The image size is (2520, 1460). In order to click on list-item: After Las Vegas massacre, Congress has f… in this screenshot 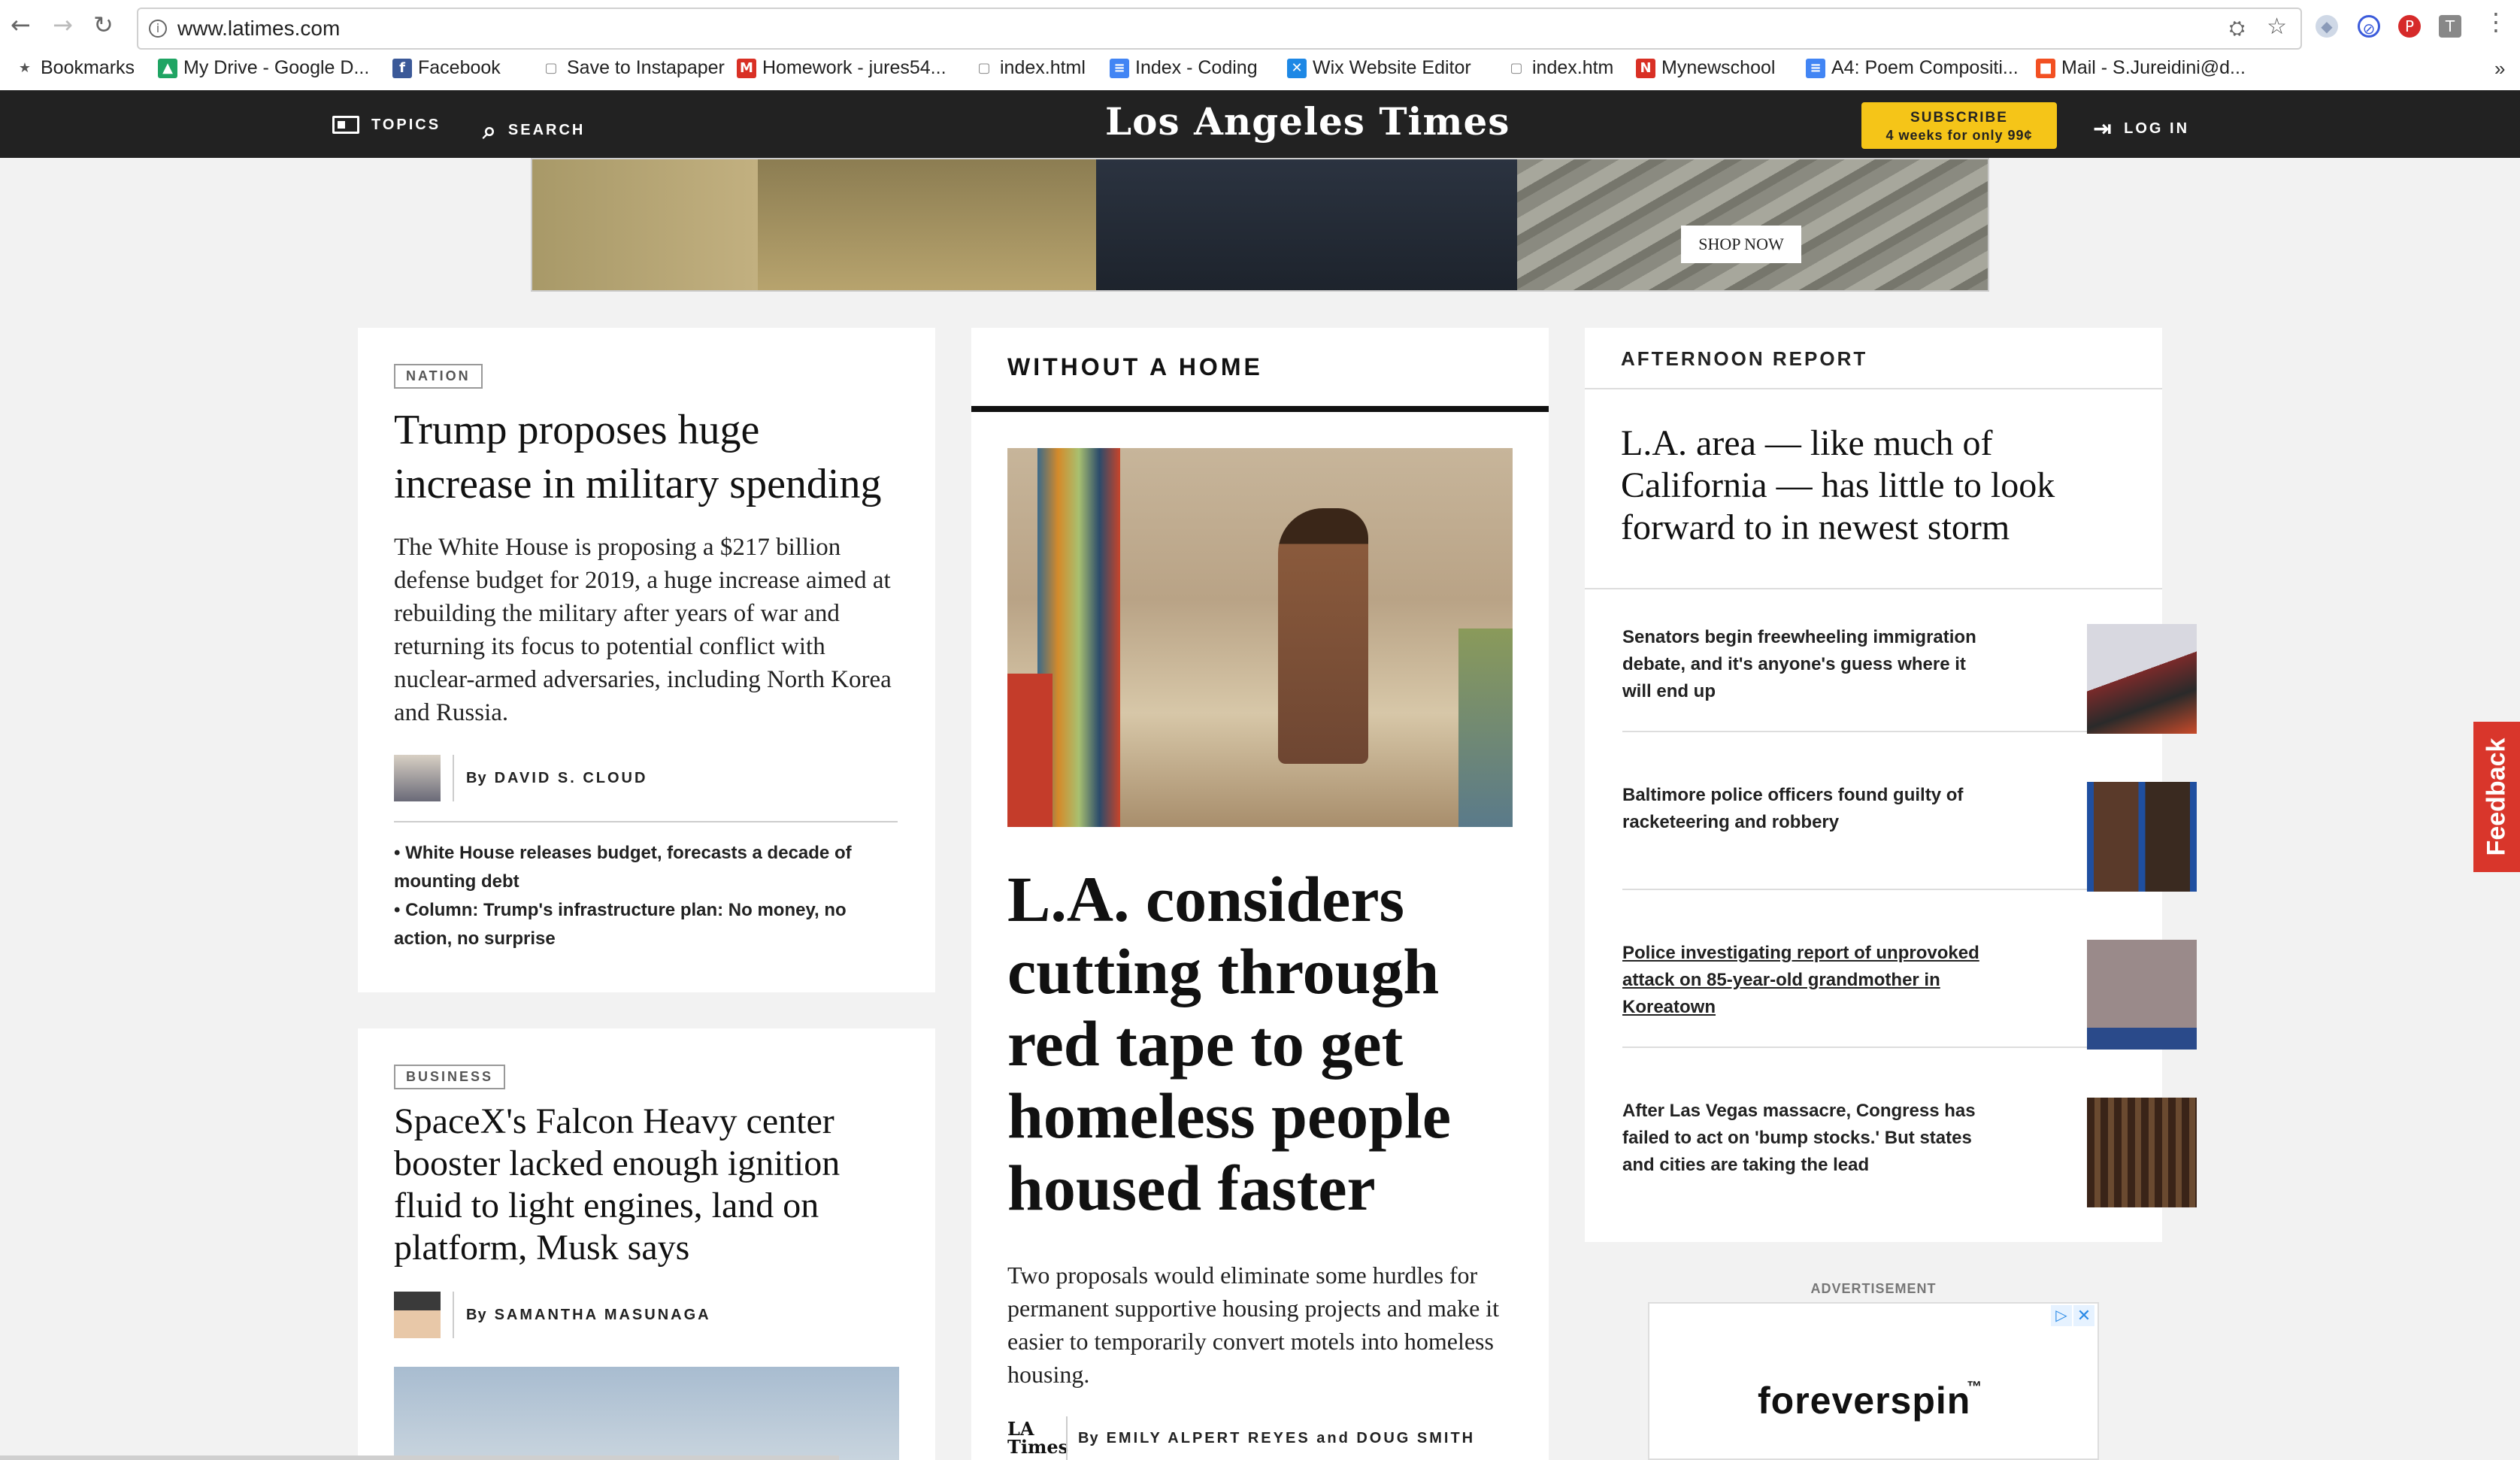, I will do `click(1909, 1152)`.